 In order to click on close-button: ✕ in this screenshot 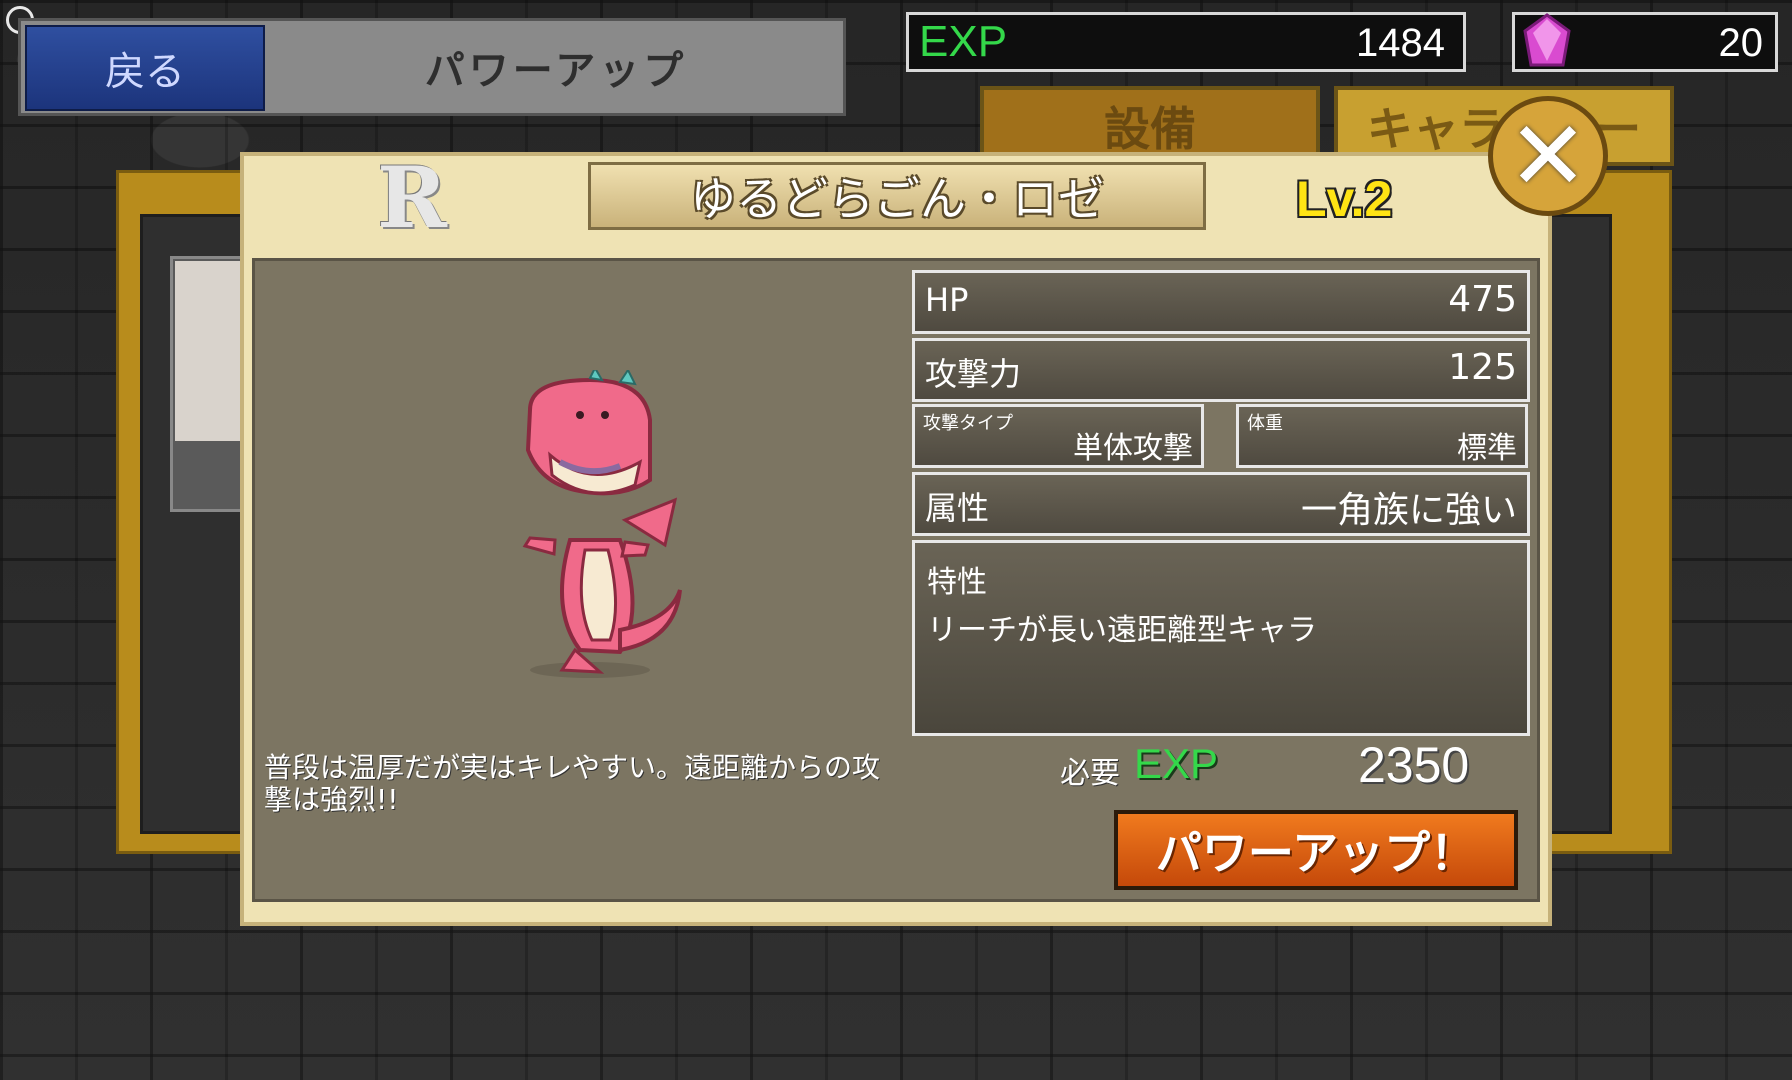, I will do `click(1548, 156)`.